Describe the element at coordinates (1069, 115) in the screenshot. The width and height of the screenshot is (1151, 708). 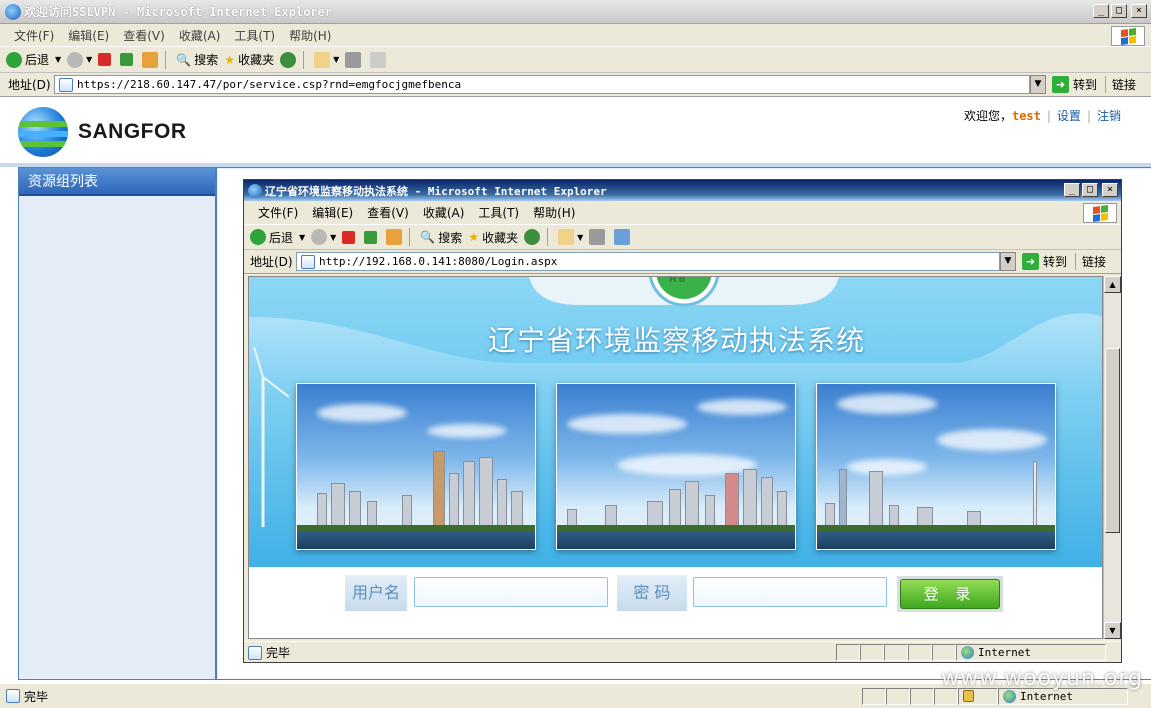
I see `settings-link: 设置` at that location.